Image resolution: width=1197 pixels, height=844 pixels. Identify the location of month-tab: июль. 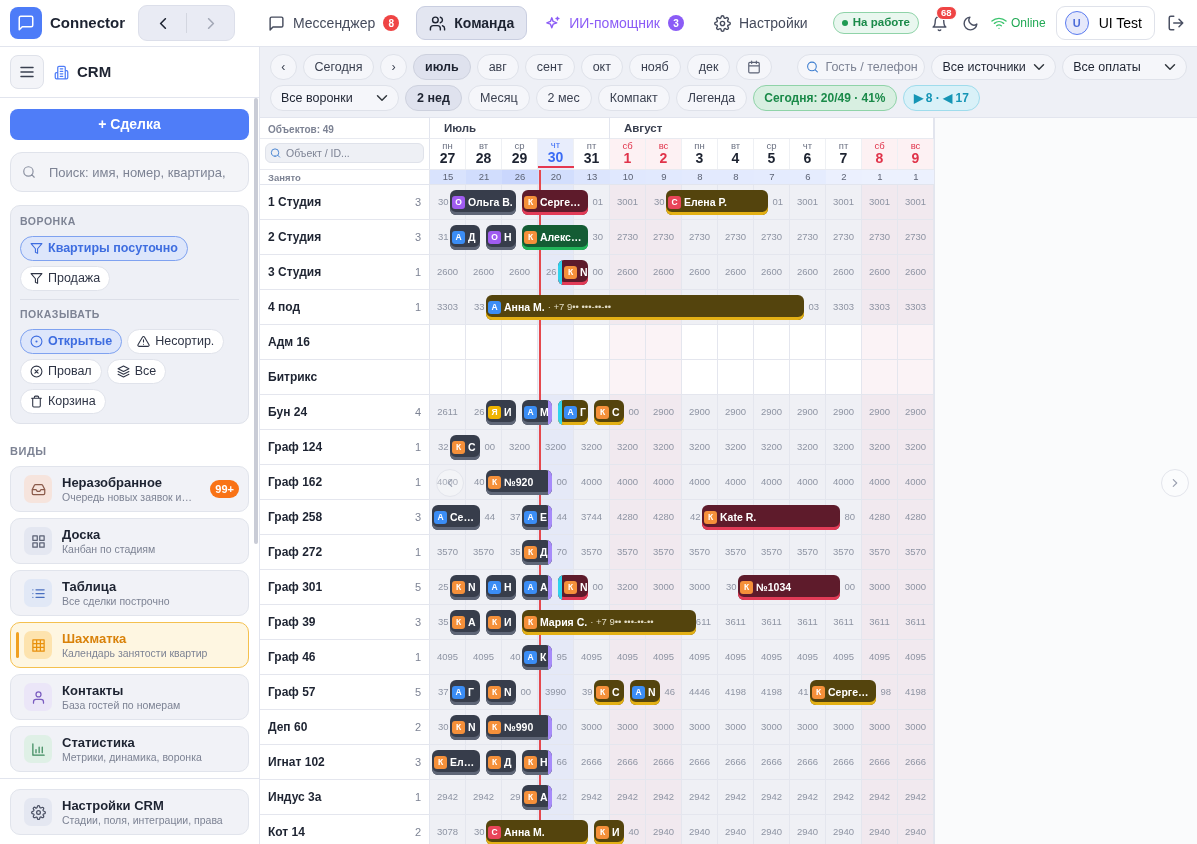
(441, 67).